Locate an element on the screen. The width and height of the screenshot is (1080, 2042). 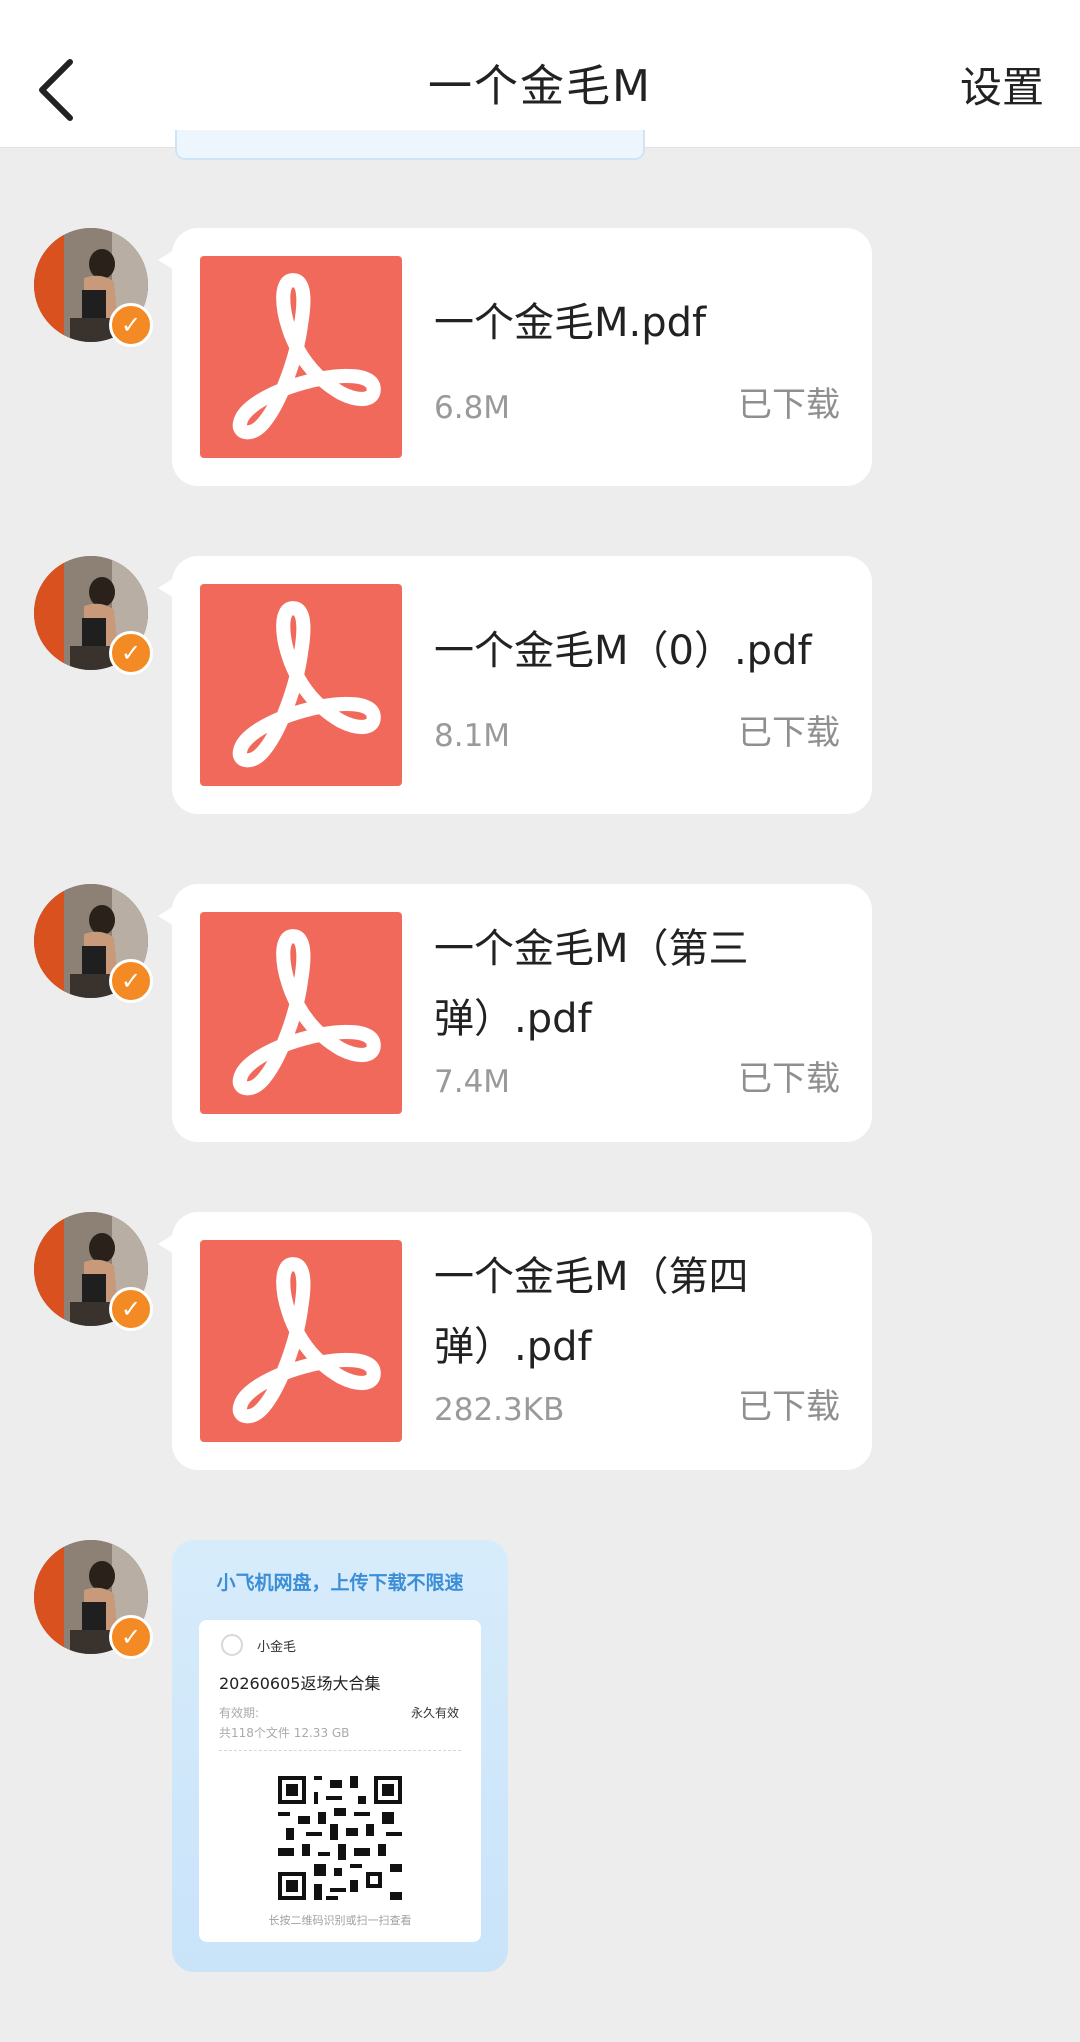
share-hint-text: 长按二维码识别或扫一扫查看 is located at coordinates (340, 1920).